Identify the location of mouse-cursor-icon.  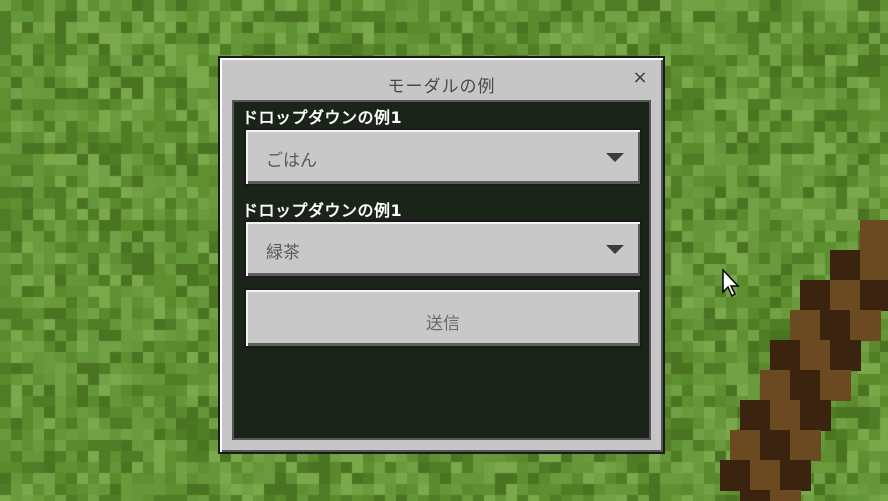
(731, 283).